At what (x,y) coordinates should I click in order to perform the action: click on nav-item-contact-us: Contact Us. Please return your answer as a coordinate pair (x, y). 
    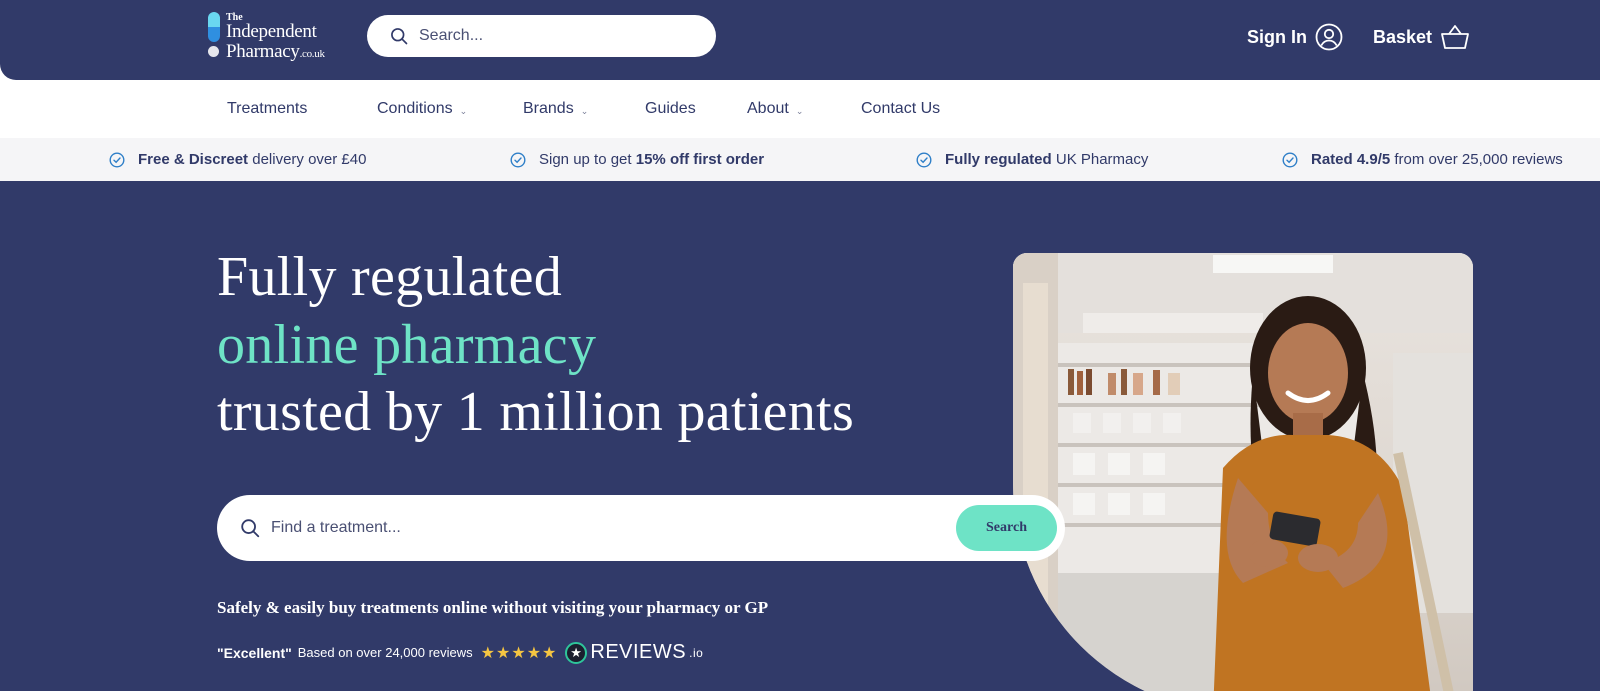
    Looking at the image, I should click on (900, 109).